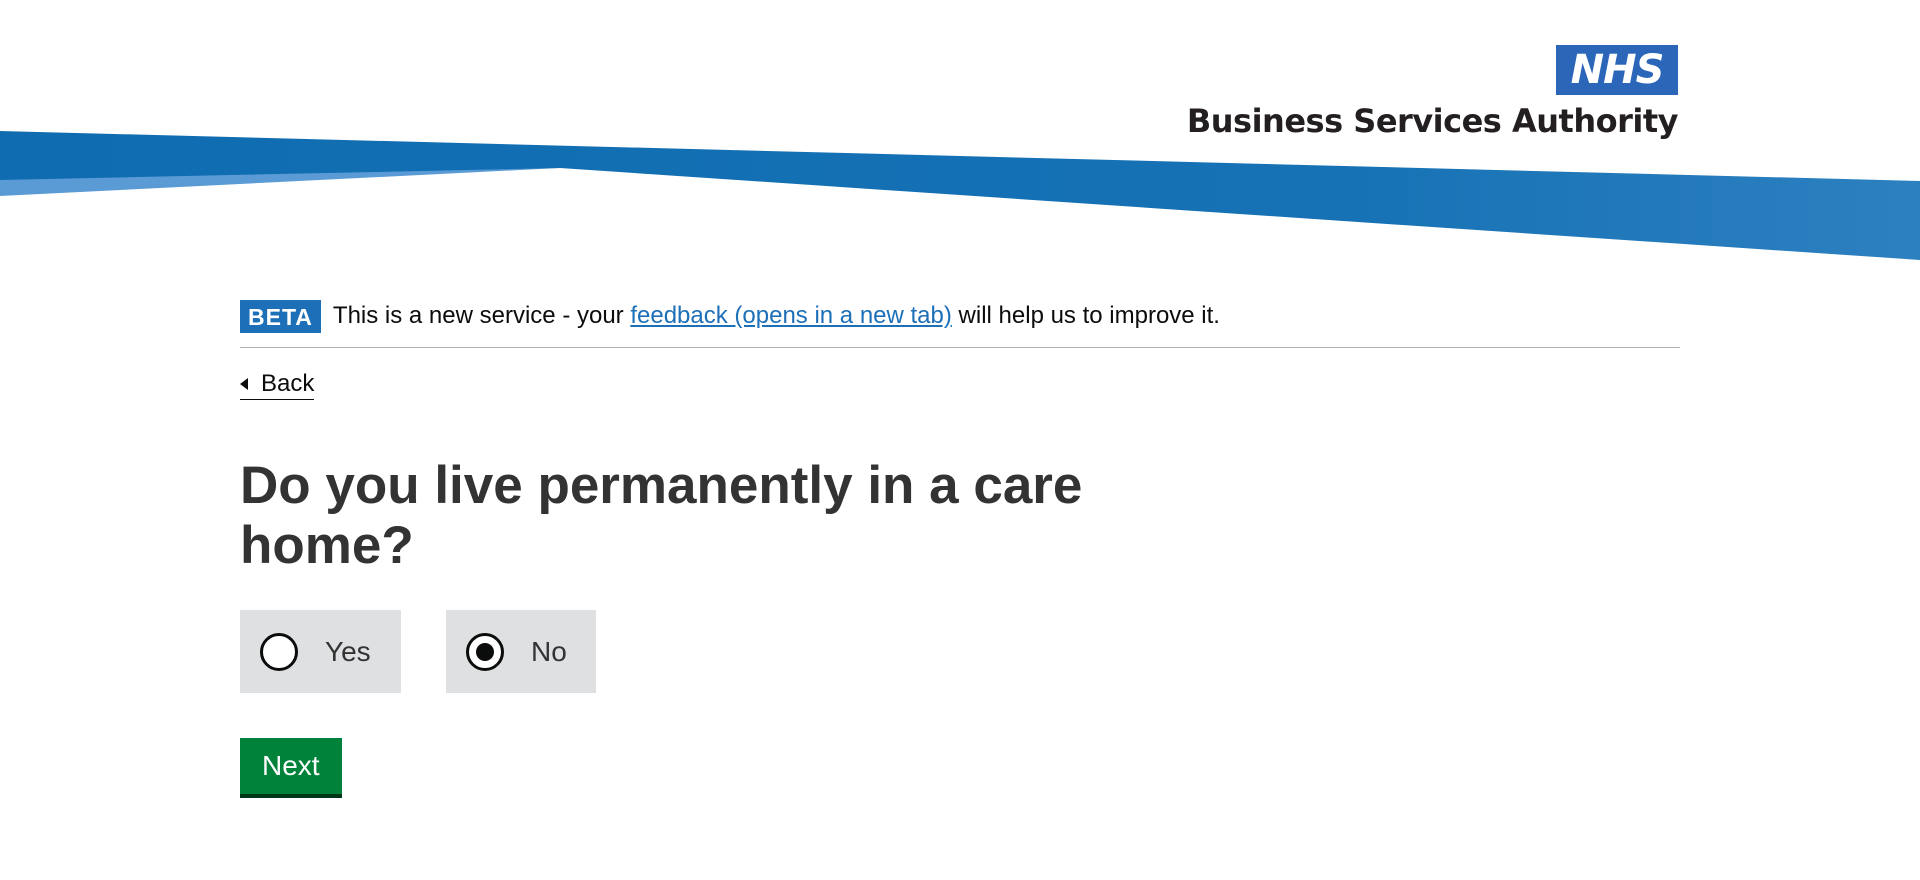 Image resolution: width=1920 pixels, height=880 pixels. Describe the element at coordinates (960, 651) in the screenshot. I see `radio-group: Yes No` at that location.